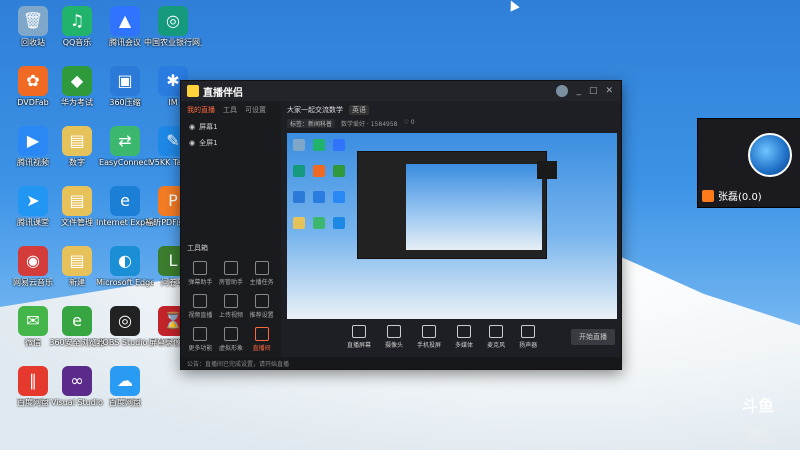  Describe the element at coordinates (578, 91) in the screenshot. I see `minimize-button: _` at that location.